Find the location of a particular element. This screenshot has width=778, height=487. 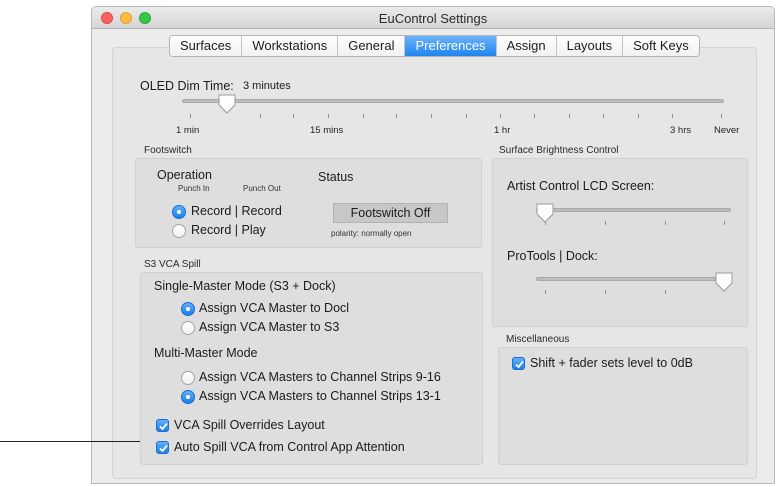

oled-dim-label: OLED Dim Time: is located at coordinates (187, 86).